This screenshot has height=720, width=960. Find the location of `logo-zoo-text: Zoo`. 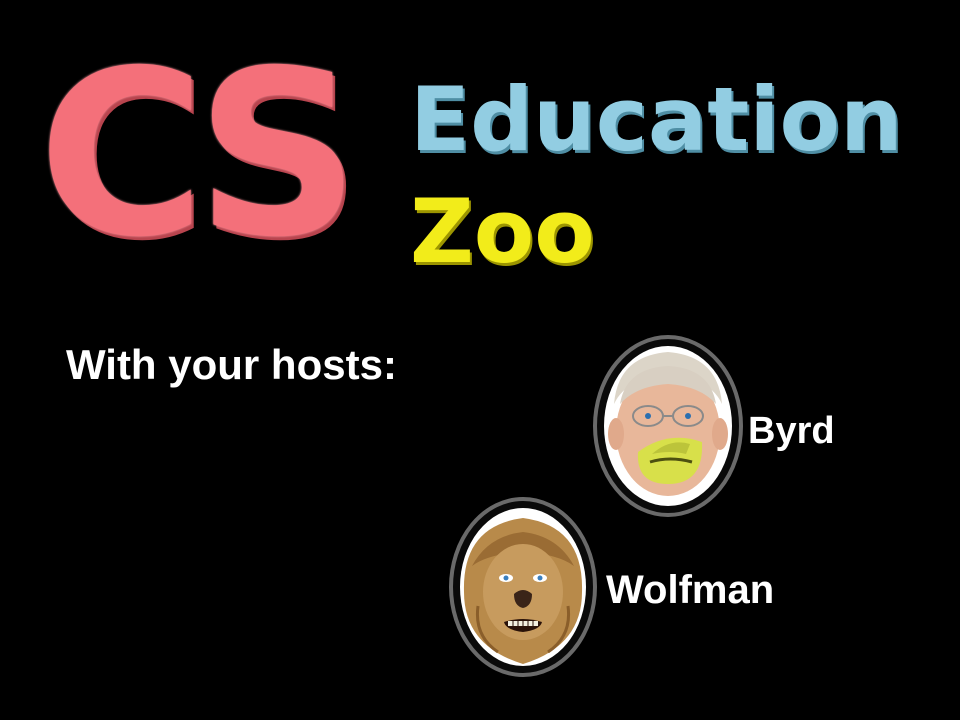

logo-zoo-text: Zoo is located at coordinates (502, 231).